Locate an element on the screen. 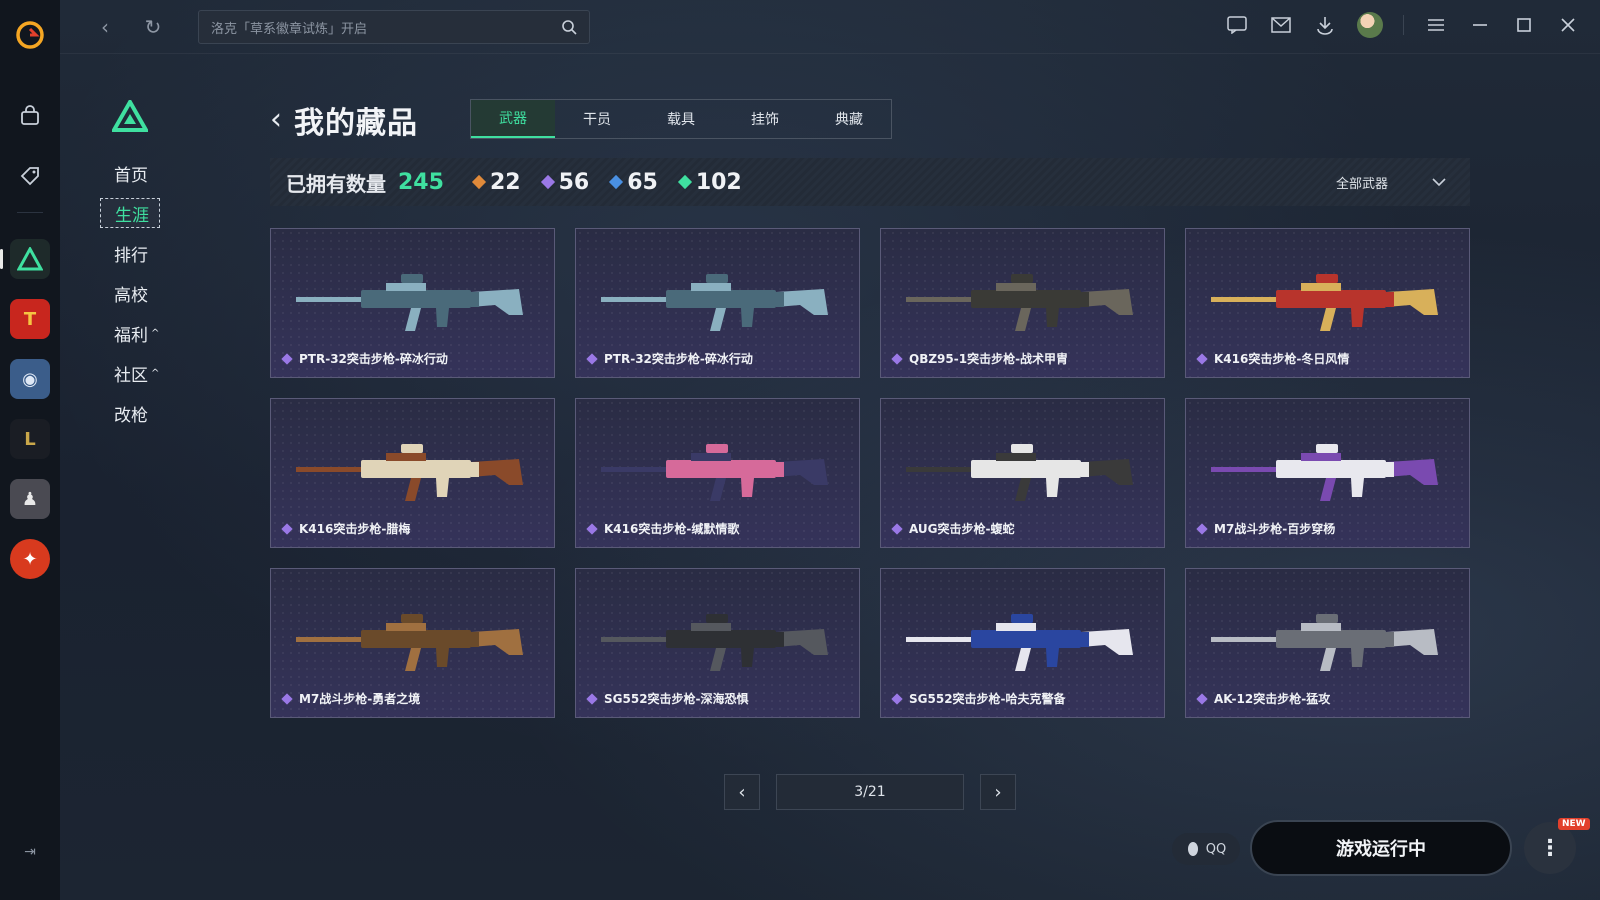 The height and width of the screenshot is (900, 1600). subnav-item: 改枪 is located at coordinates (130, 413).